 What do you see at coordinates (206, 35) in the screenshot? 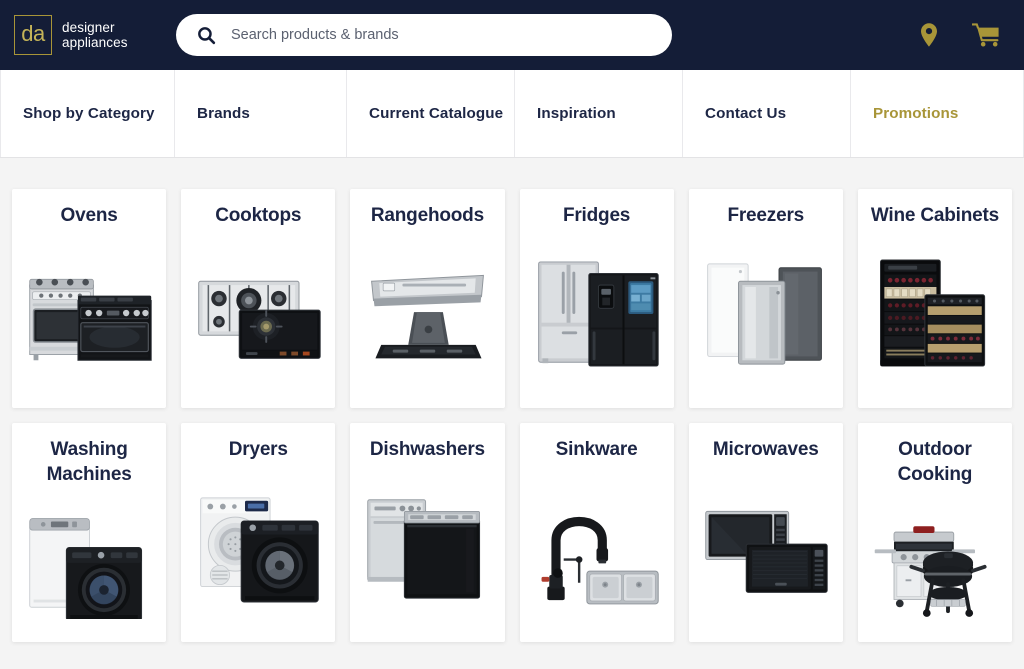
I see `search-icon` at bounding box center [206, 35].